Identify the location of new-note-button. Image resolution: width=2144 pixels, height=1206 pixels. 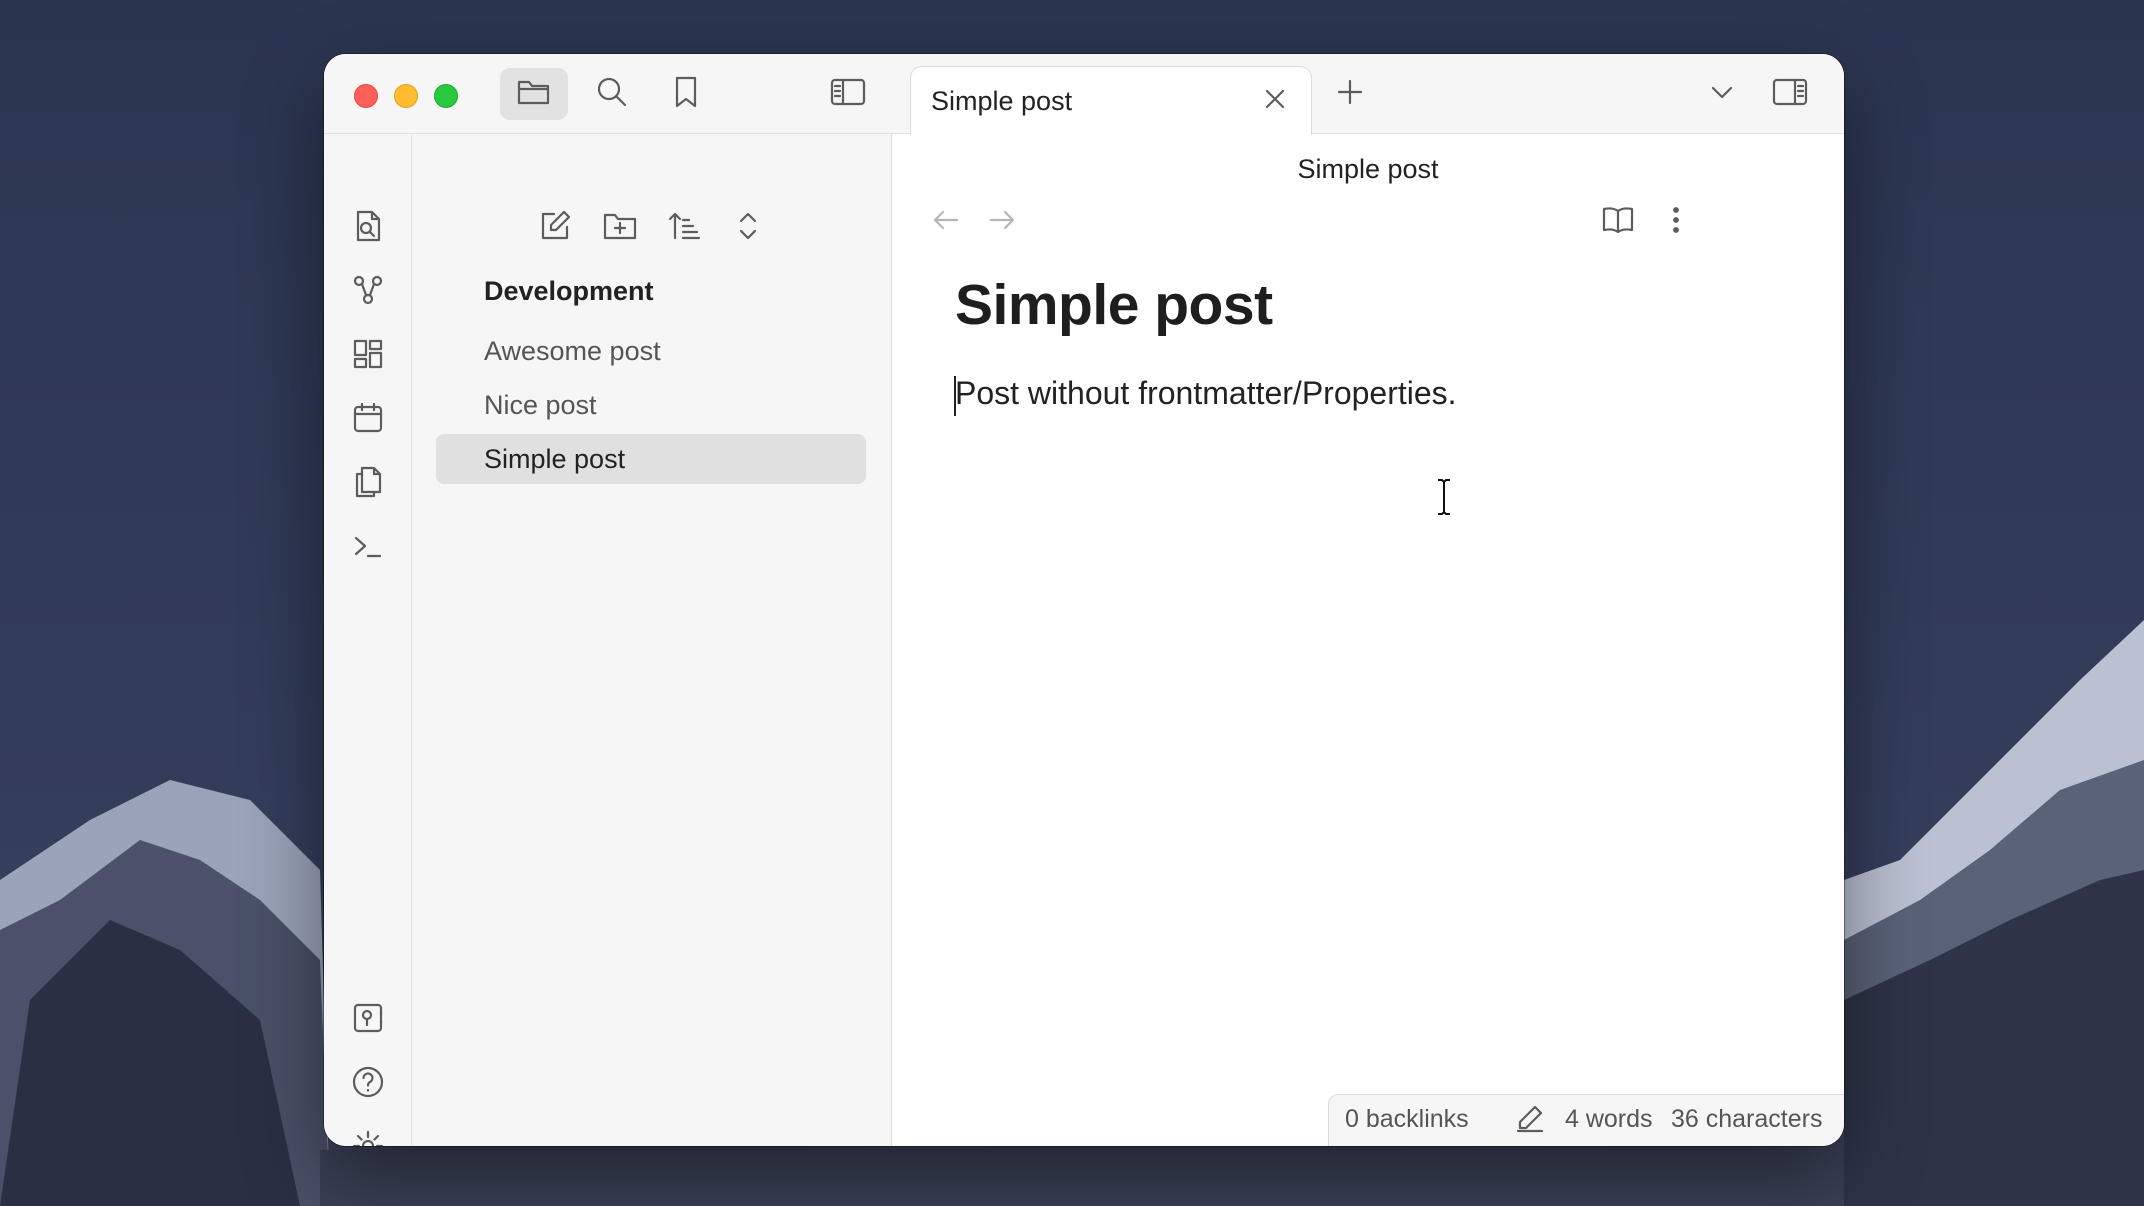
(555, 228).